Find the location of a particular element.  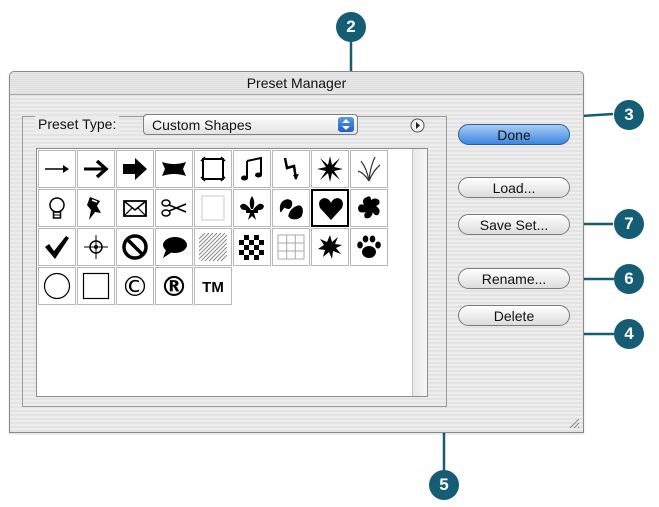

ornament-icon is located at coordinates (291, 209).